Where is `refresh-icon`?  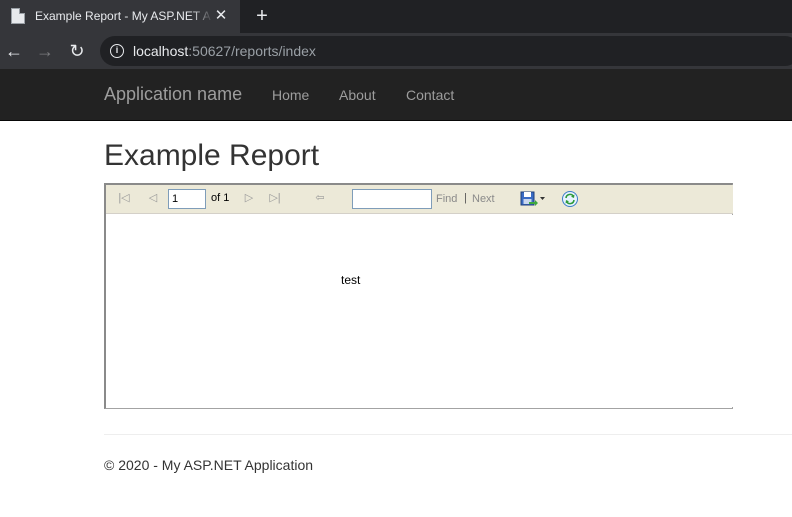 refresh-icon is located at coordinates (570, 199).